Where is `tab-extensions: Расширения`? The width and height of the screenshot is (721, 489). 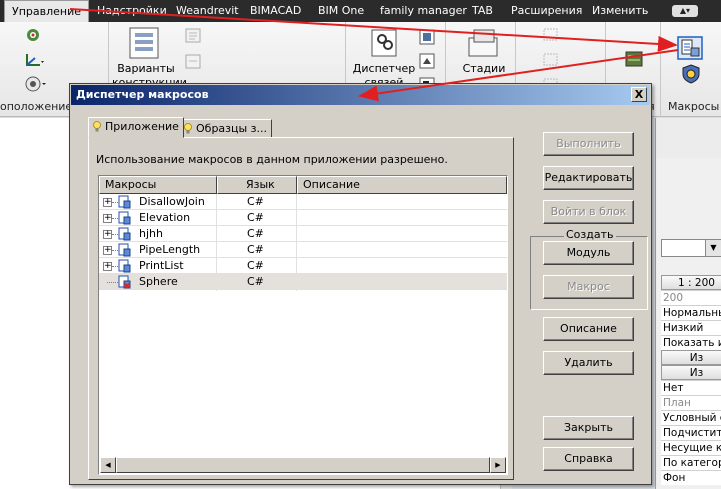 tab-extensions: Расширения is located at coordinates (546, 11).